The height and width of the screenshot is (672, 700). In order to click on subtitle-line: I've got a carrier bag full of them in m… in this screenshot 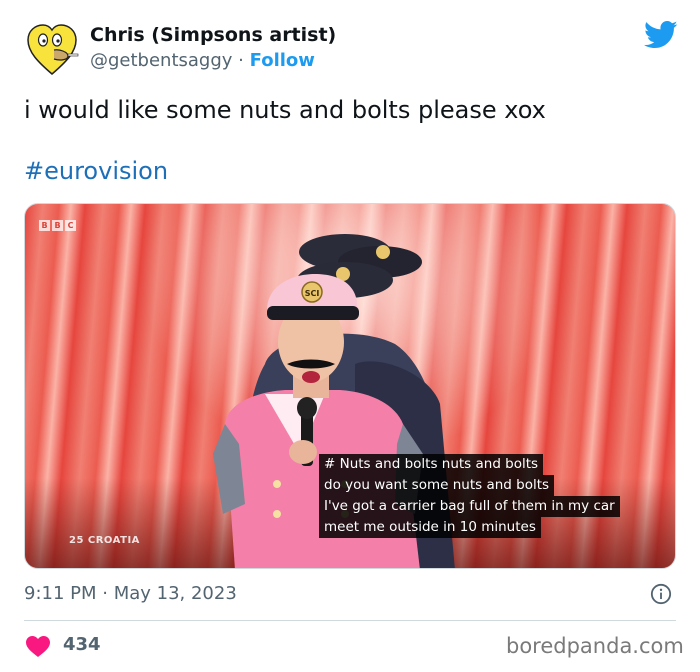, I will do `click(469, 506)`.